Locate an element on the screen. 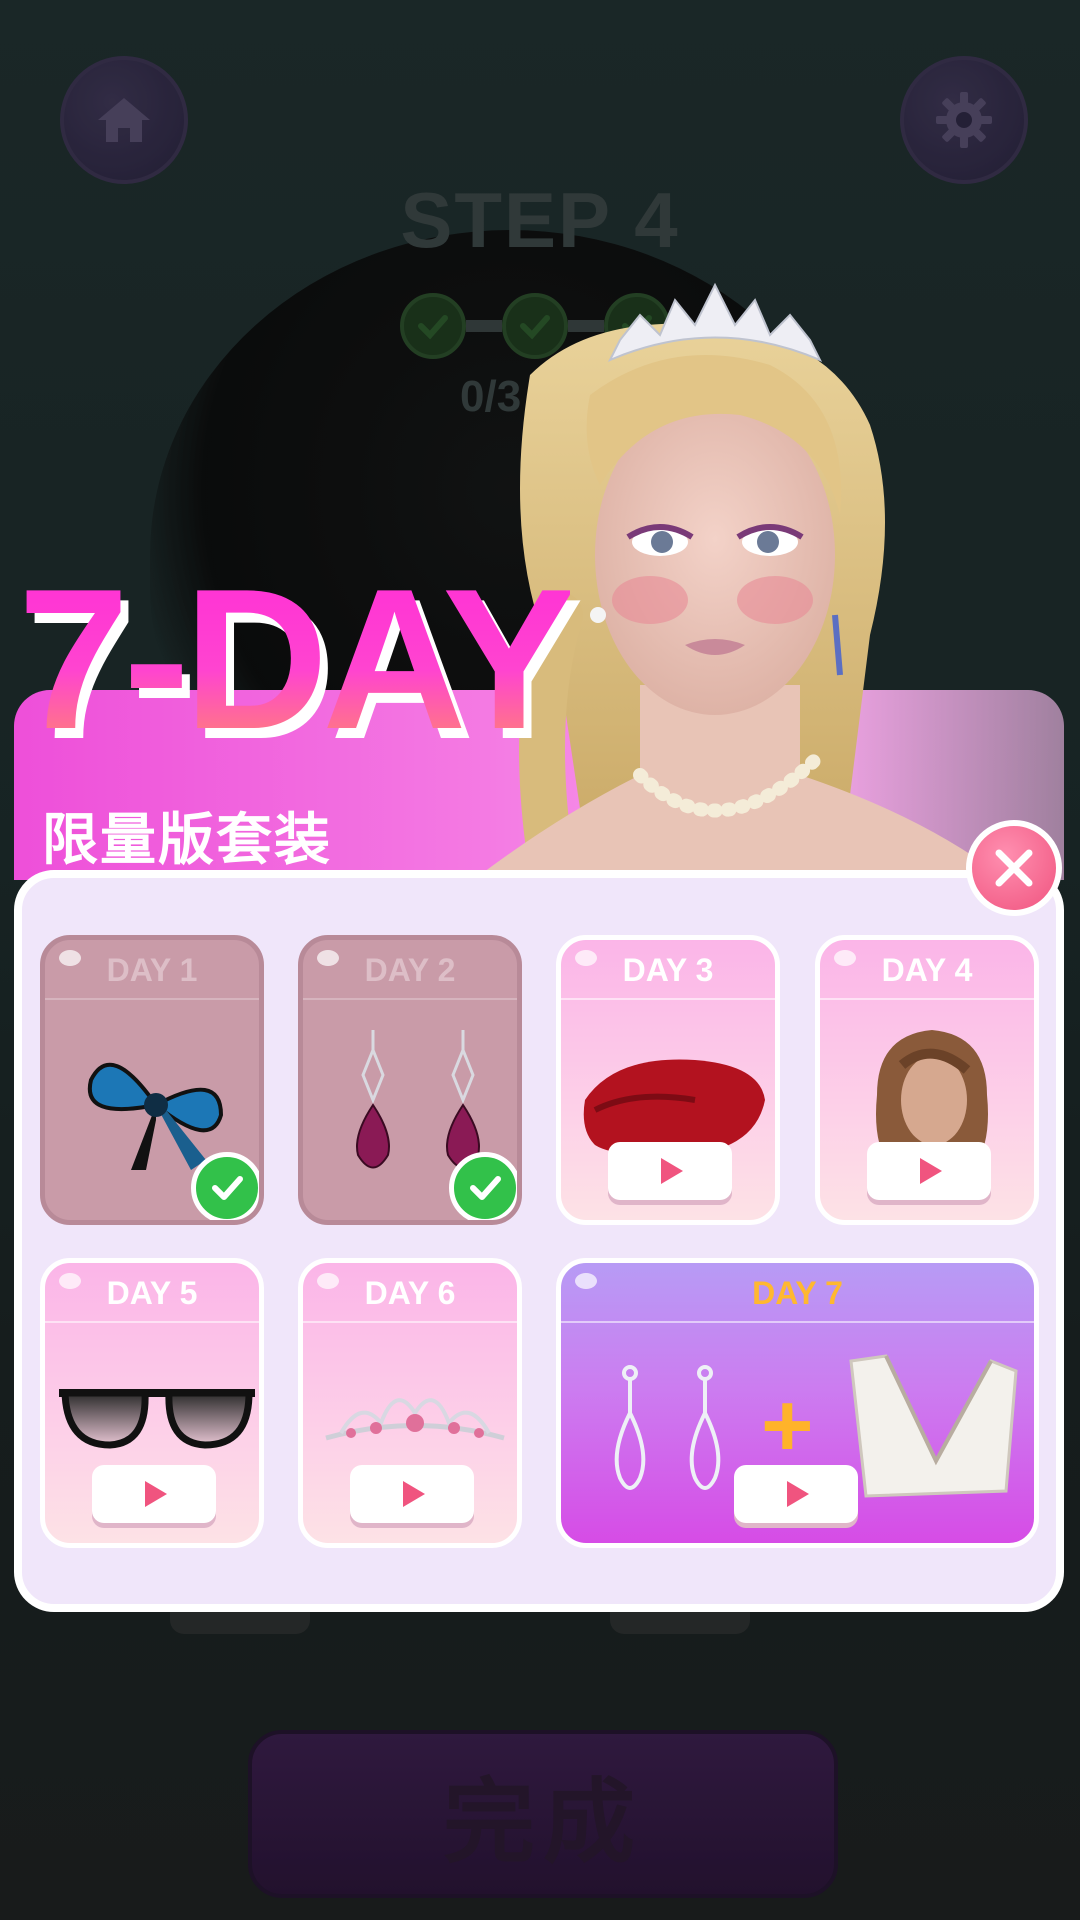 This screenshot has width=1080, height=1920. day-card-5: DAY 5 is located at coordinates (152, 1403).